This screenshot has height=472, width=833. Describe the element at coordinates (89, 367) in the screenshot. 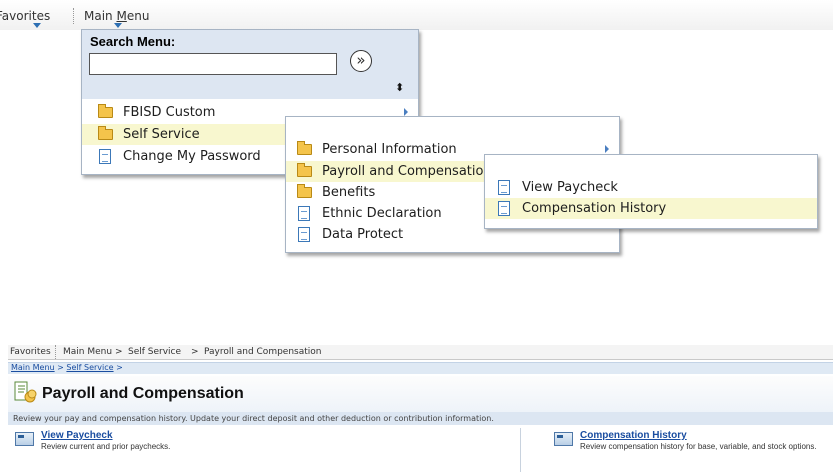

I see `breadcrumb-self-service: Self Service` at that location.